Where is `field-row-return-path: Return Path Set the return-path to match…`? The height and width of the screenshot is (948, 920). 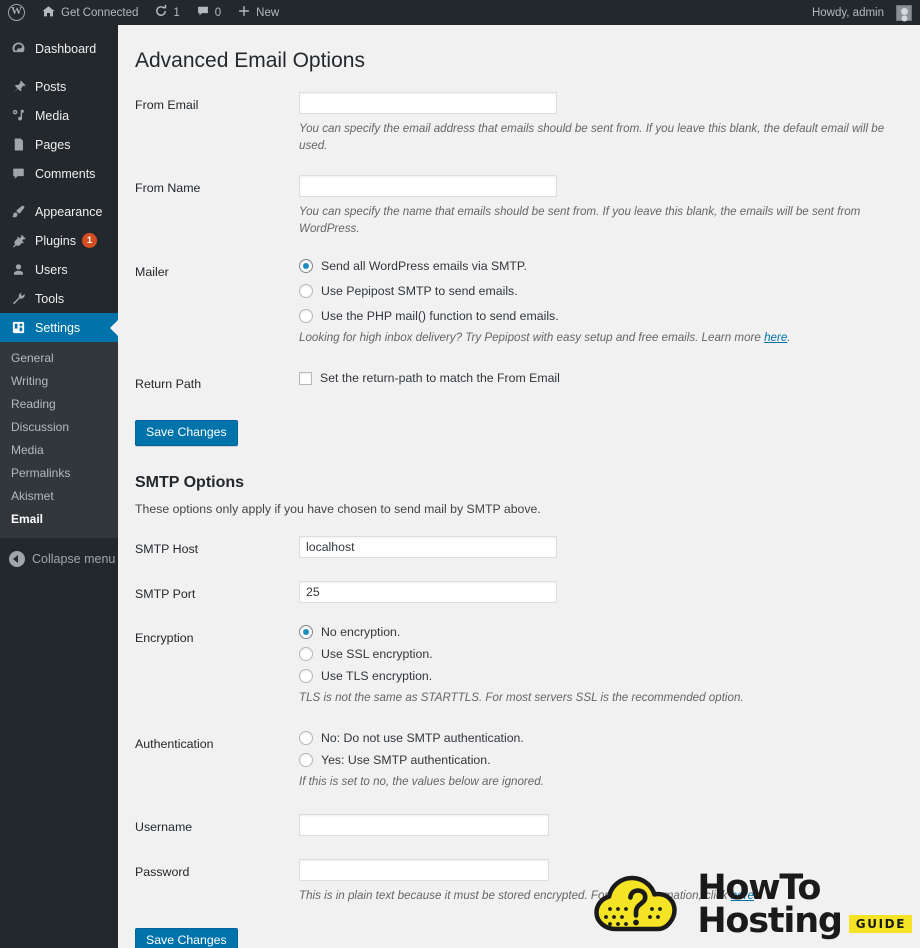 field-row-return-path: Return Path Set the return-path to match… is located at coordinates (517, 382).